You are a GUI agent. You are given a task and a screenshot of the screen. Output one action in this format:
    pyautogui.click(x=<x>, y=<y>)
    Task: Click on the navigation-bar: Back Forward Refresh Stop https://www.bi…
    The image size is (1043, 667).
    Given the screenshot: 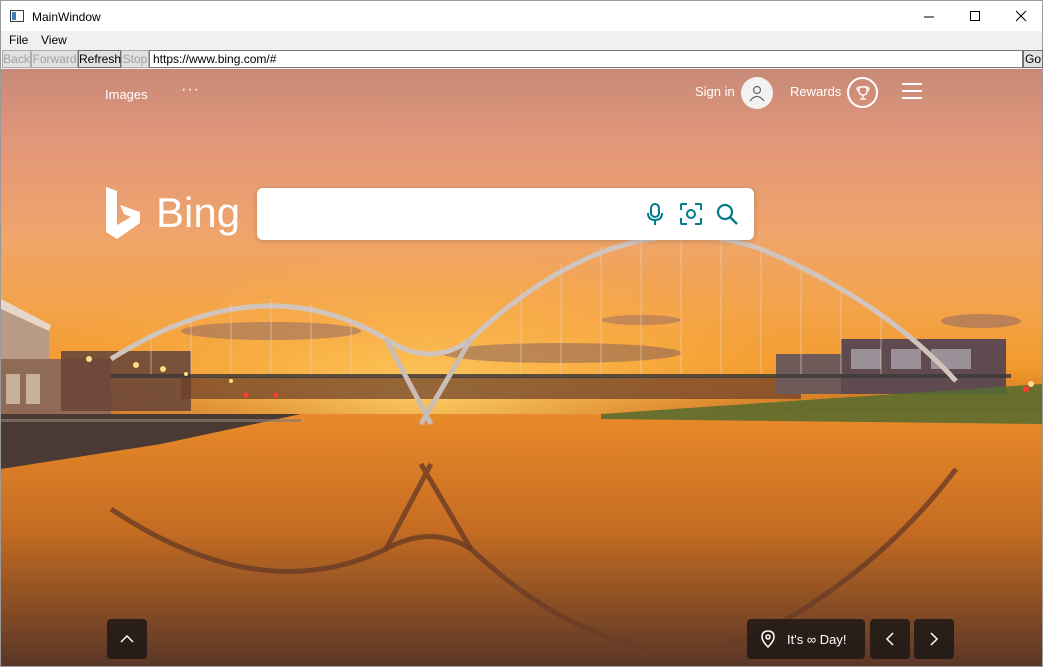 What is the action you would take?
    pyautogui.click(x=521, y=59)
    